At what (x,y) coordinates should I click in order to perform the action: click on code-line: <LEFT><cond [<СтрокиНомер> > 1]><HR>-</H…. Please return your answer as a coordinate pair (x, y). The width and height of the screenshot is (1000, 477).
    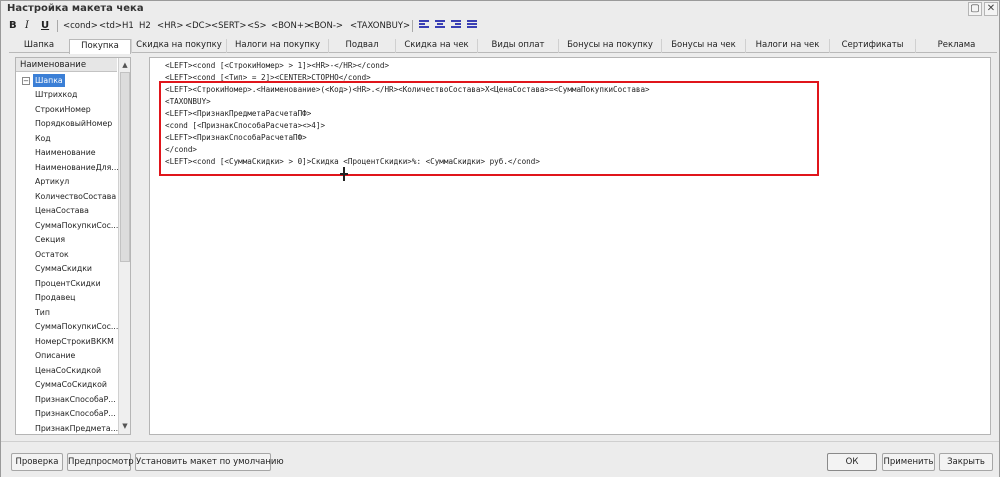
    Looking at the image, I should click on (277, 66).